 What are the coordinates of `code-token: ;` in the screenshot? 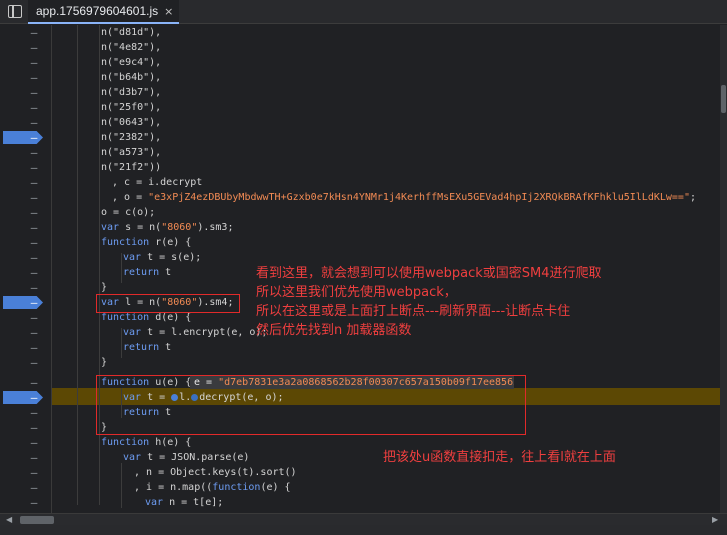 It's located at (693, 197).